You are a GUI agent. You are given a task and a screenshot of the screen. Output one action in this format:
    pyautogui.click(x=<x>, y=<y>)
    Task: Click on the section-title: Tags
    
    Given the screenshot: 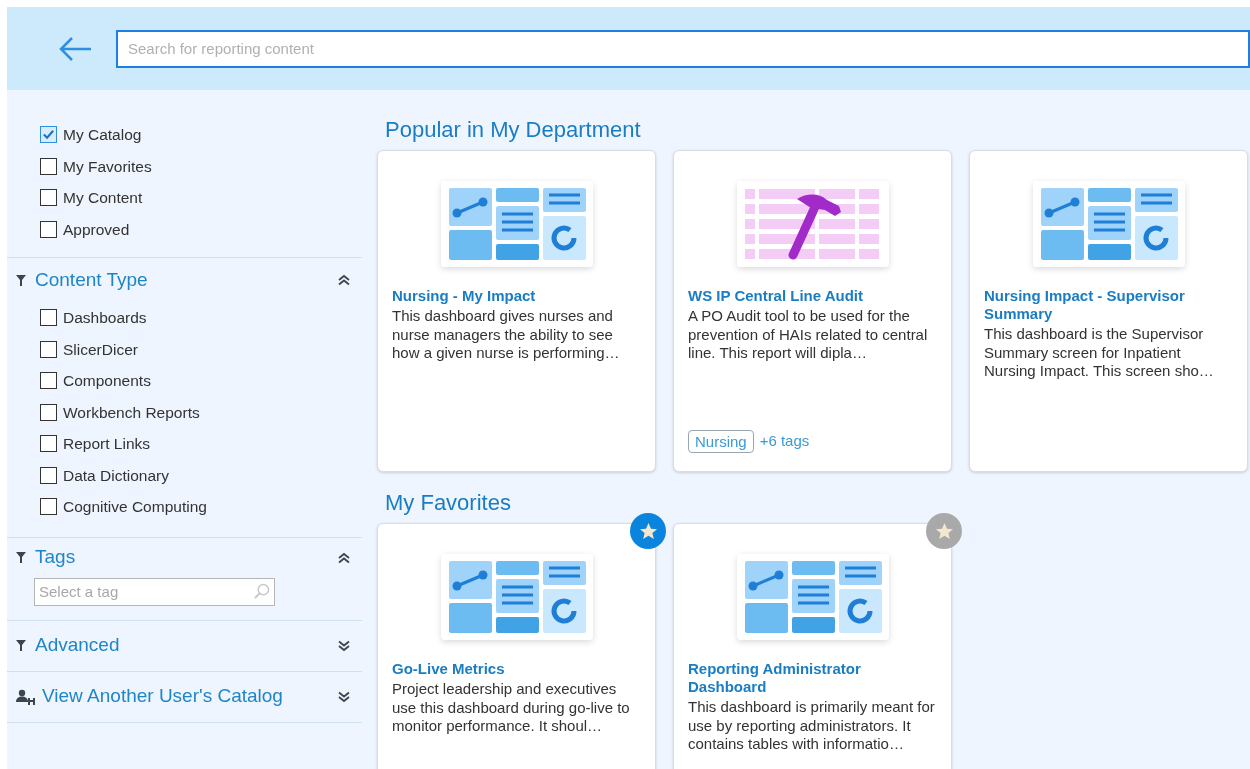 What is the action you would take?
    pyautogui.click(x=186, y=557)
    